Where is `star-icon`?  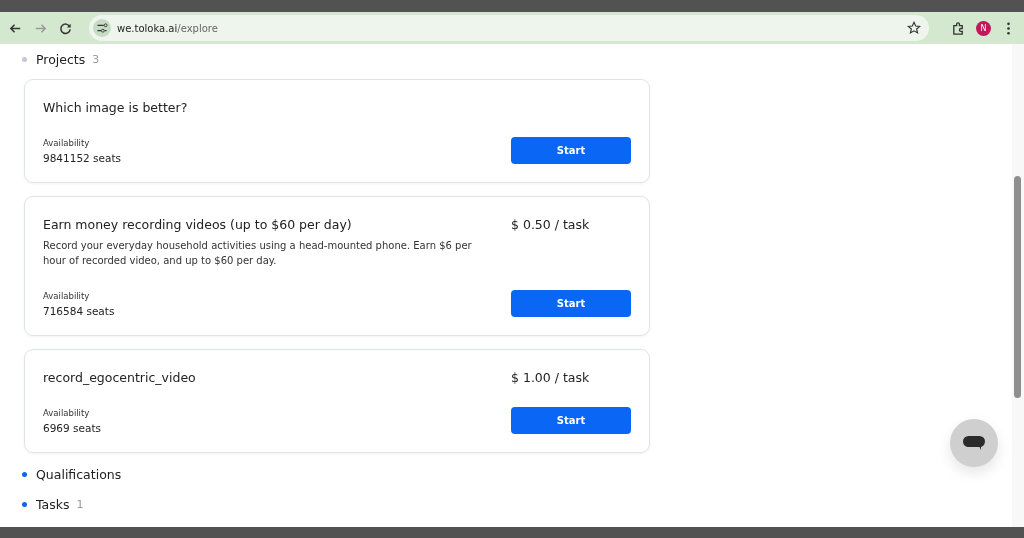
star-icon is located at coordinates (914, 28).